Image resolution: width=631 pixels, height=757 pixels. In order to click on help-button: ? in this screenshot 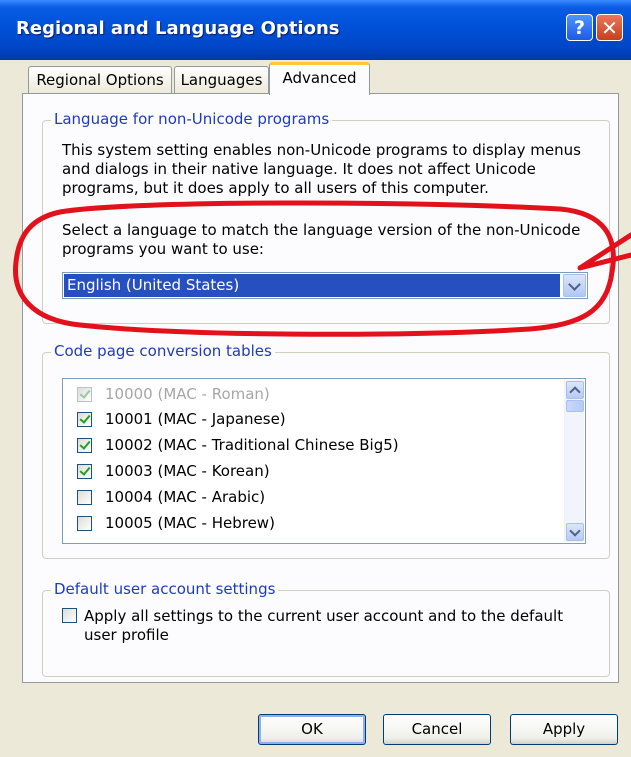, I will do `click(579, 27)`.